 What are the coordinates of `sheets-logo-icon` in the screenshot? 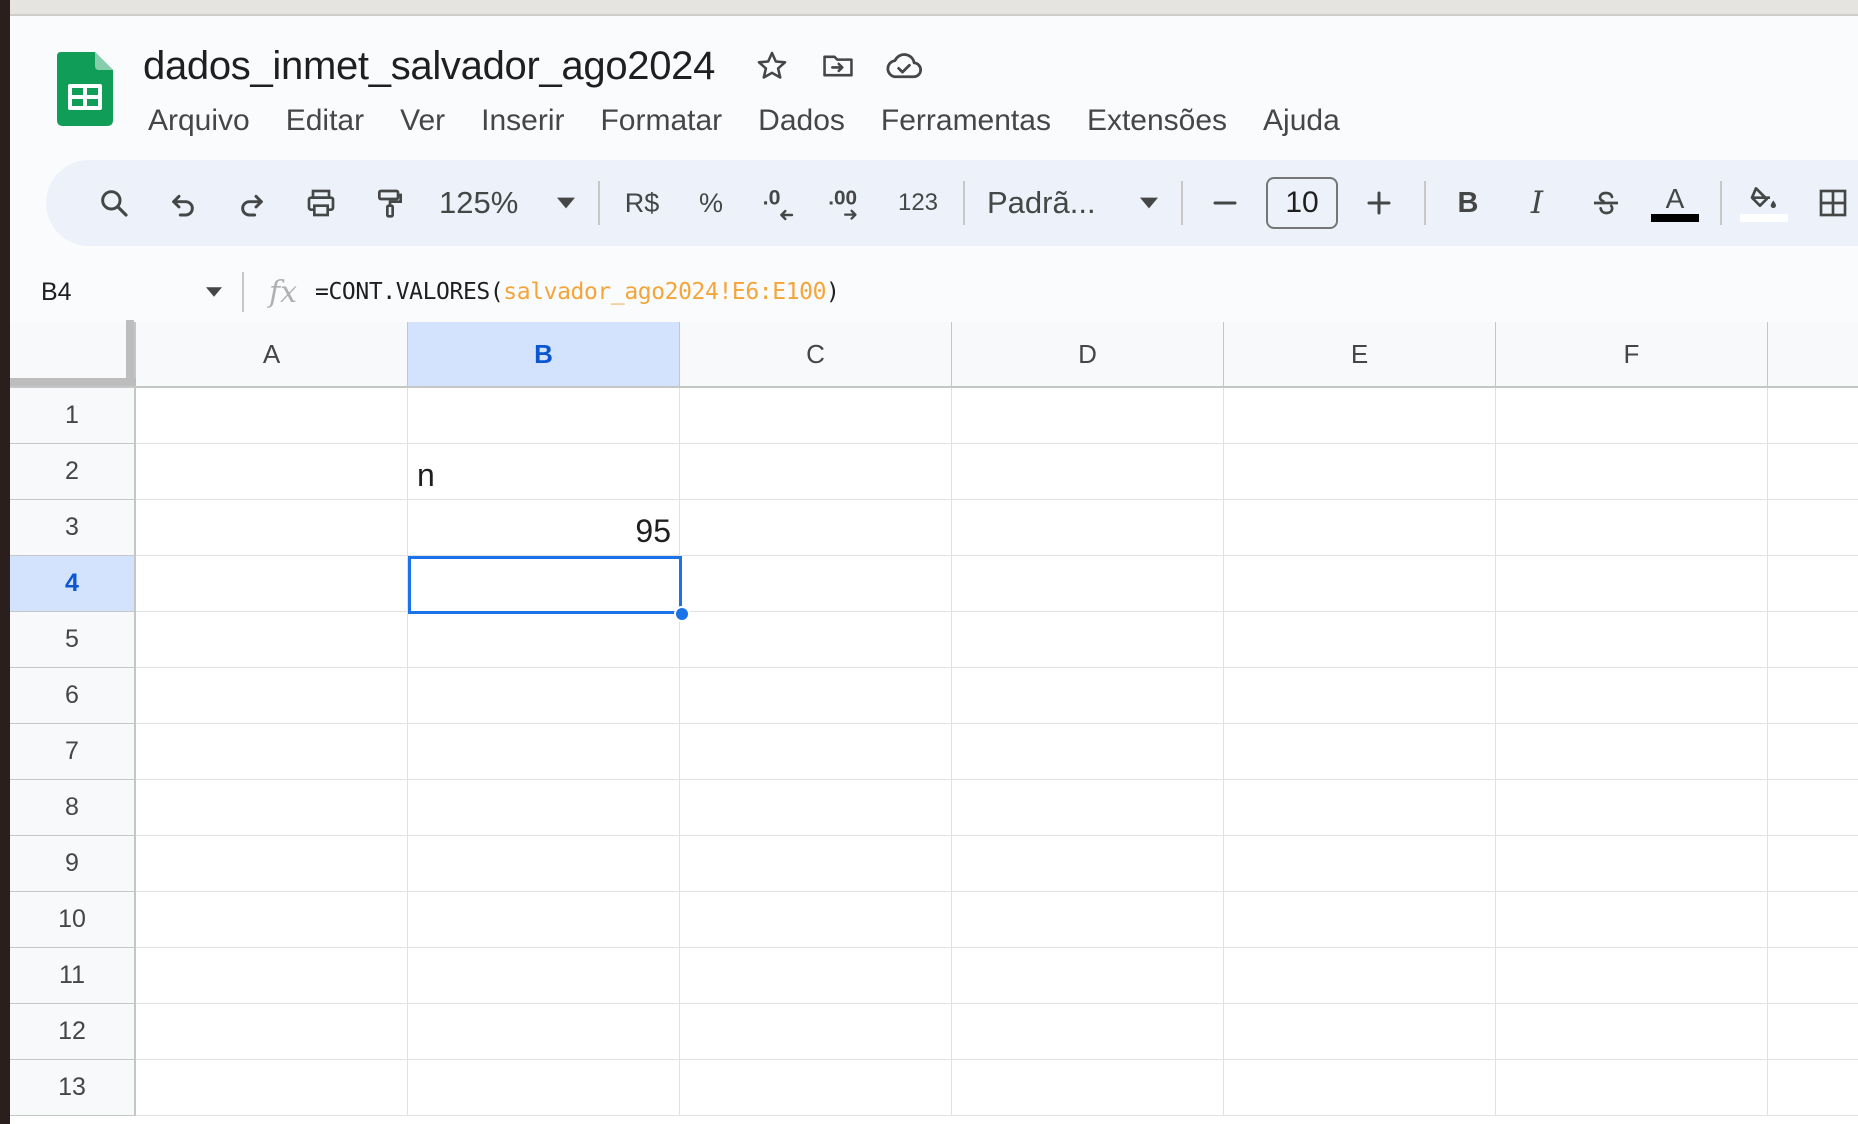 It's located at (85, 89).